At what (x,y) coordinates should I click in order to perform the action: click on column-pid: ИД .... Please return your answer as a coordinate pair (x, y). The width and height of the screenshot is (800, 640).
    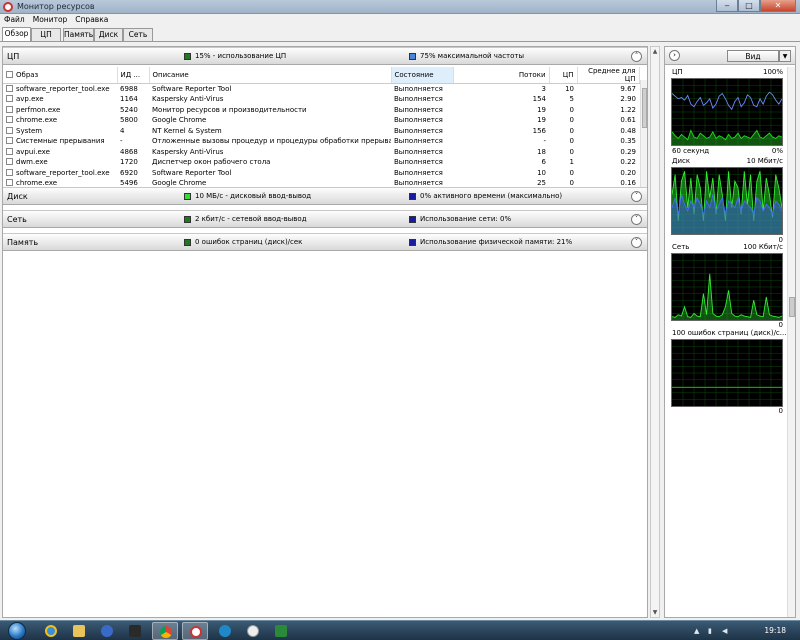
    Looking at the image, I should click on (133, 75).